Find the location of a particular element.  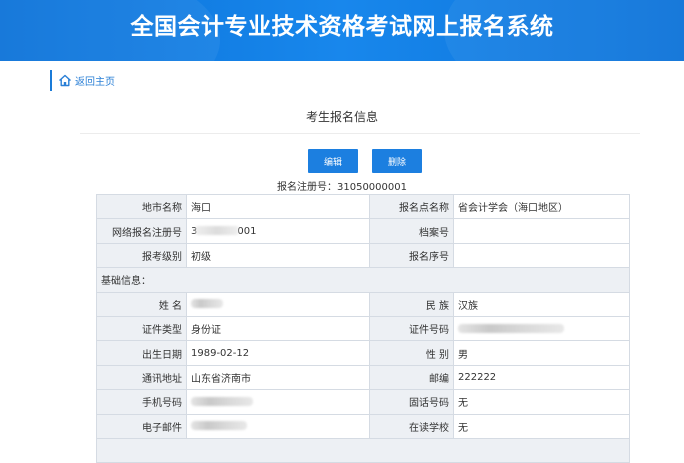

system-title: 全国会计专业技术资格考试网上报名系统 is located at coordinates (342, 27).